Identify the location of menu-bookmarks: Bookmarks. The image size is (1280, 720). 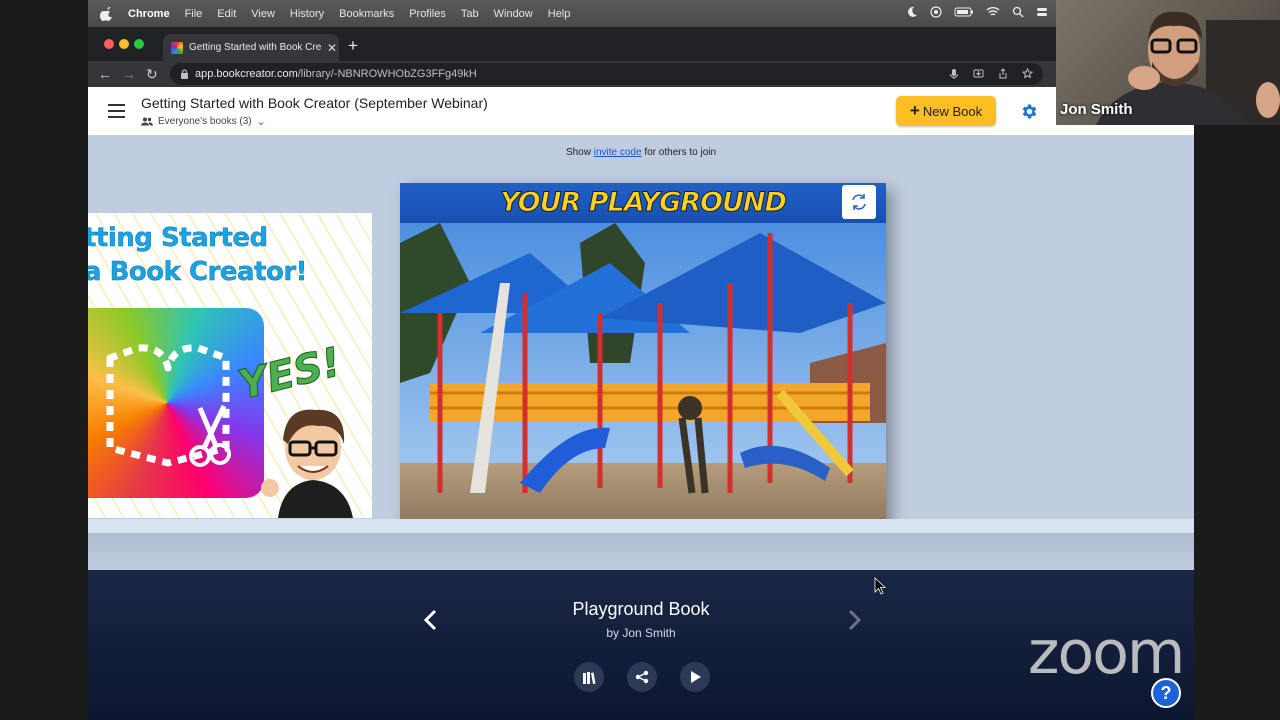
(366, 14).